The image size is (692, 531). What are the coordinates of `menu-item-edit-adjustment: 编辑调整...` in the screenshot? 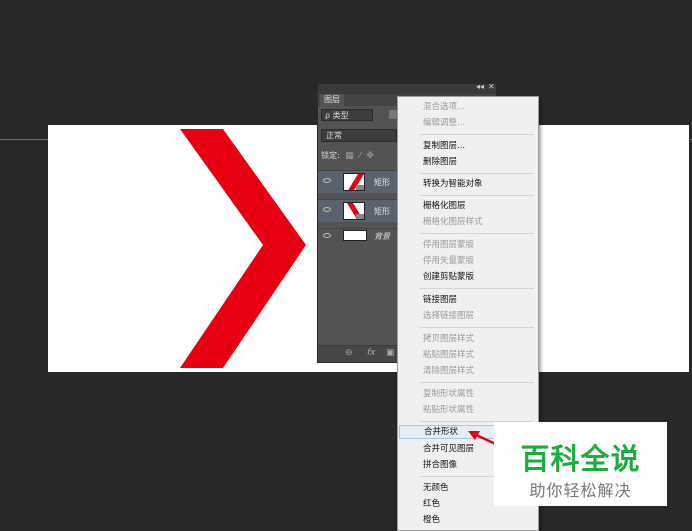 It's located at (444, 123).